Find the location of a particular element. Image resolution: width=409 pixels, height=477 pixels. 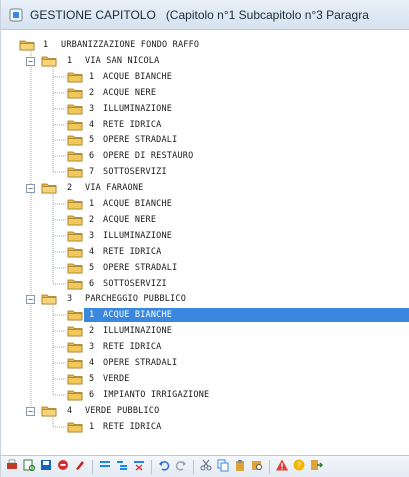

edit-button is located at coordinates (80, 467).